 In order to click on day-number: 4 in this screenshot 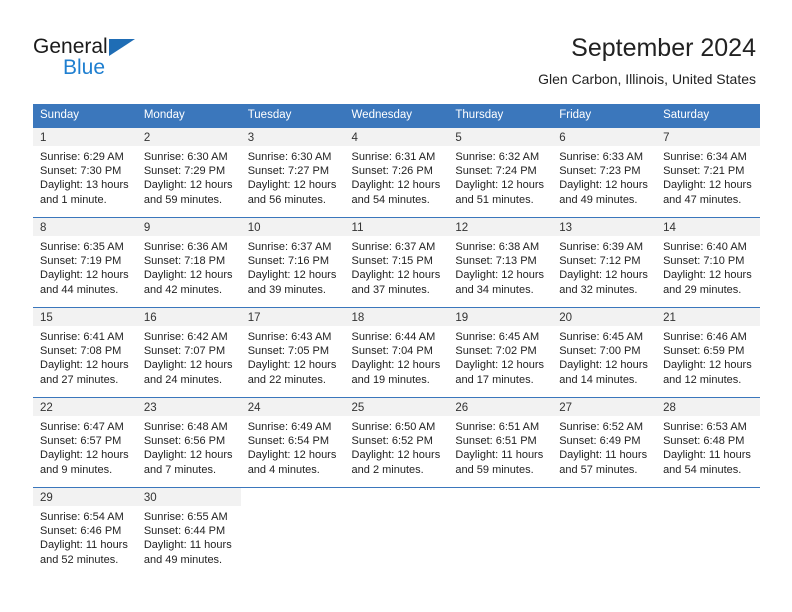, I will do `click(396, 137)`.